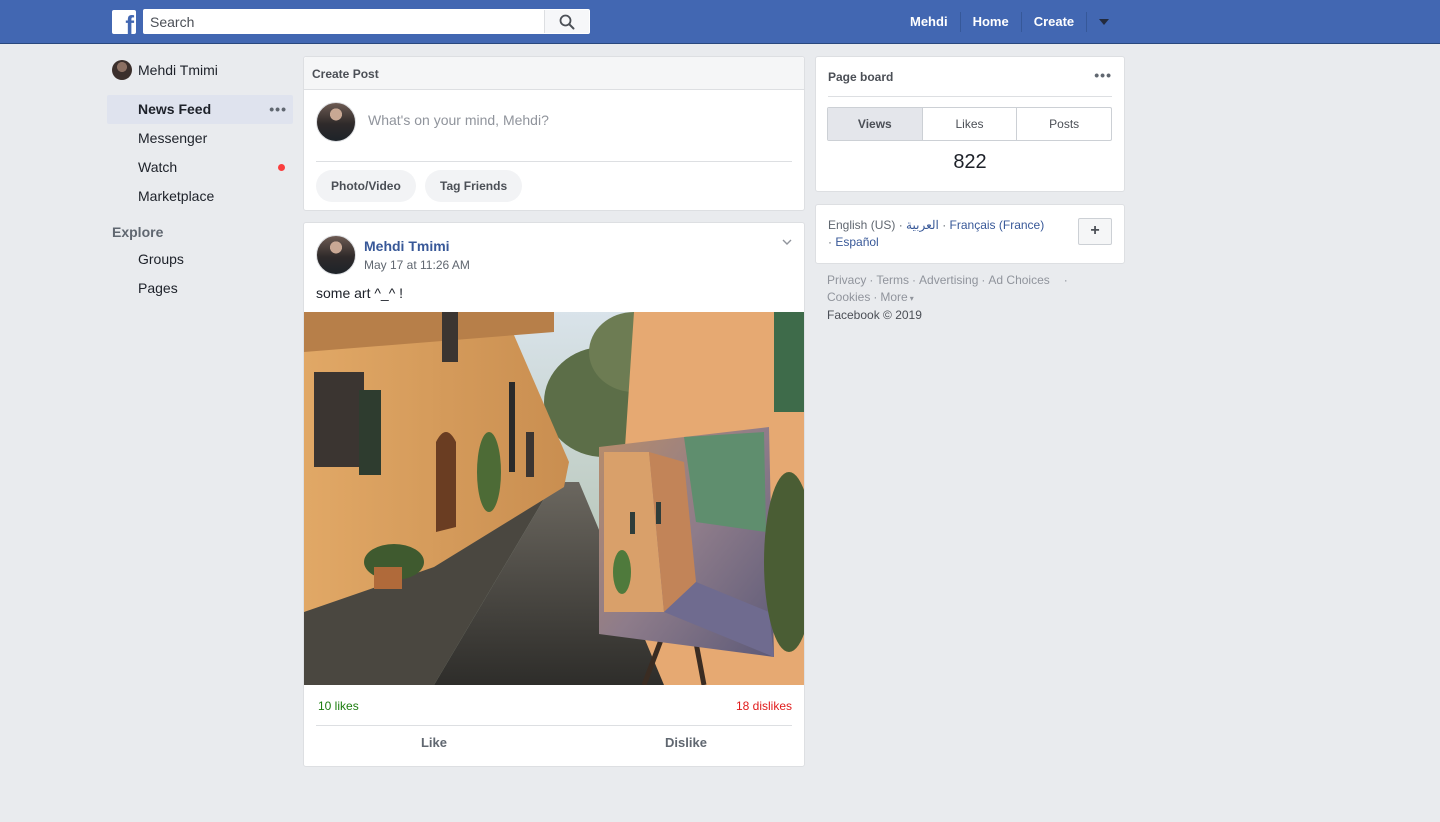  Describe the element at coordinates (922, 225) in the screenshot. I see `language-arabic-link: العربية` at that location.